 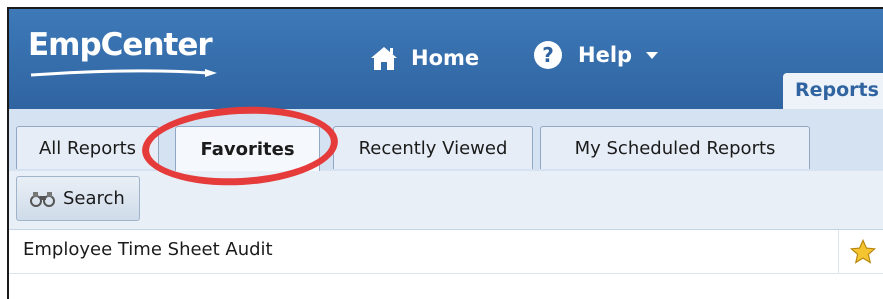 What do you see at coordinates (605, 55) in the screenshot?
I see `help-label: Help` at bounding box center [605, 55].